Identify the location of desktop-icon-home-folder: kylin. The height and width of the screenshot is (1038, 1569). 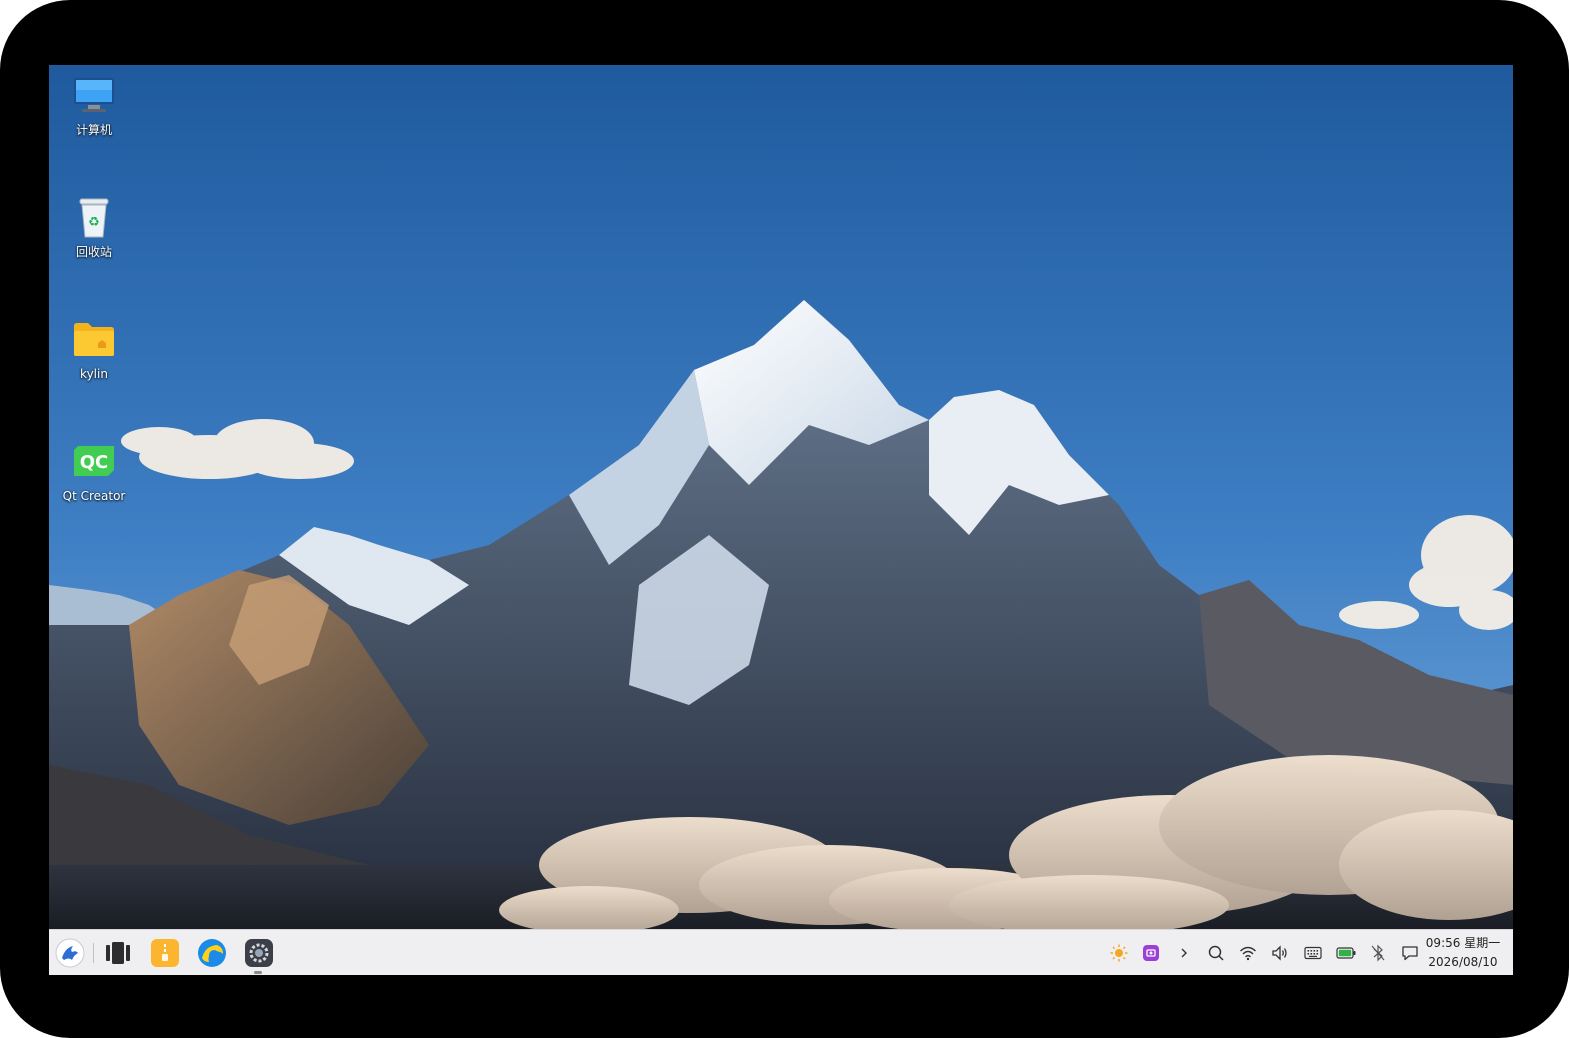
(94, 350).